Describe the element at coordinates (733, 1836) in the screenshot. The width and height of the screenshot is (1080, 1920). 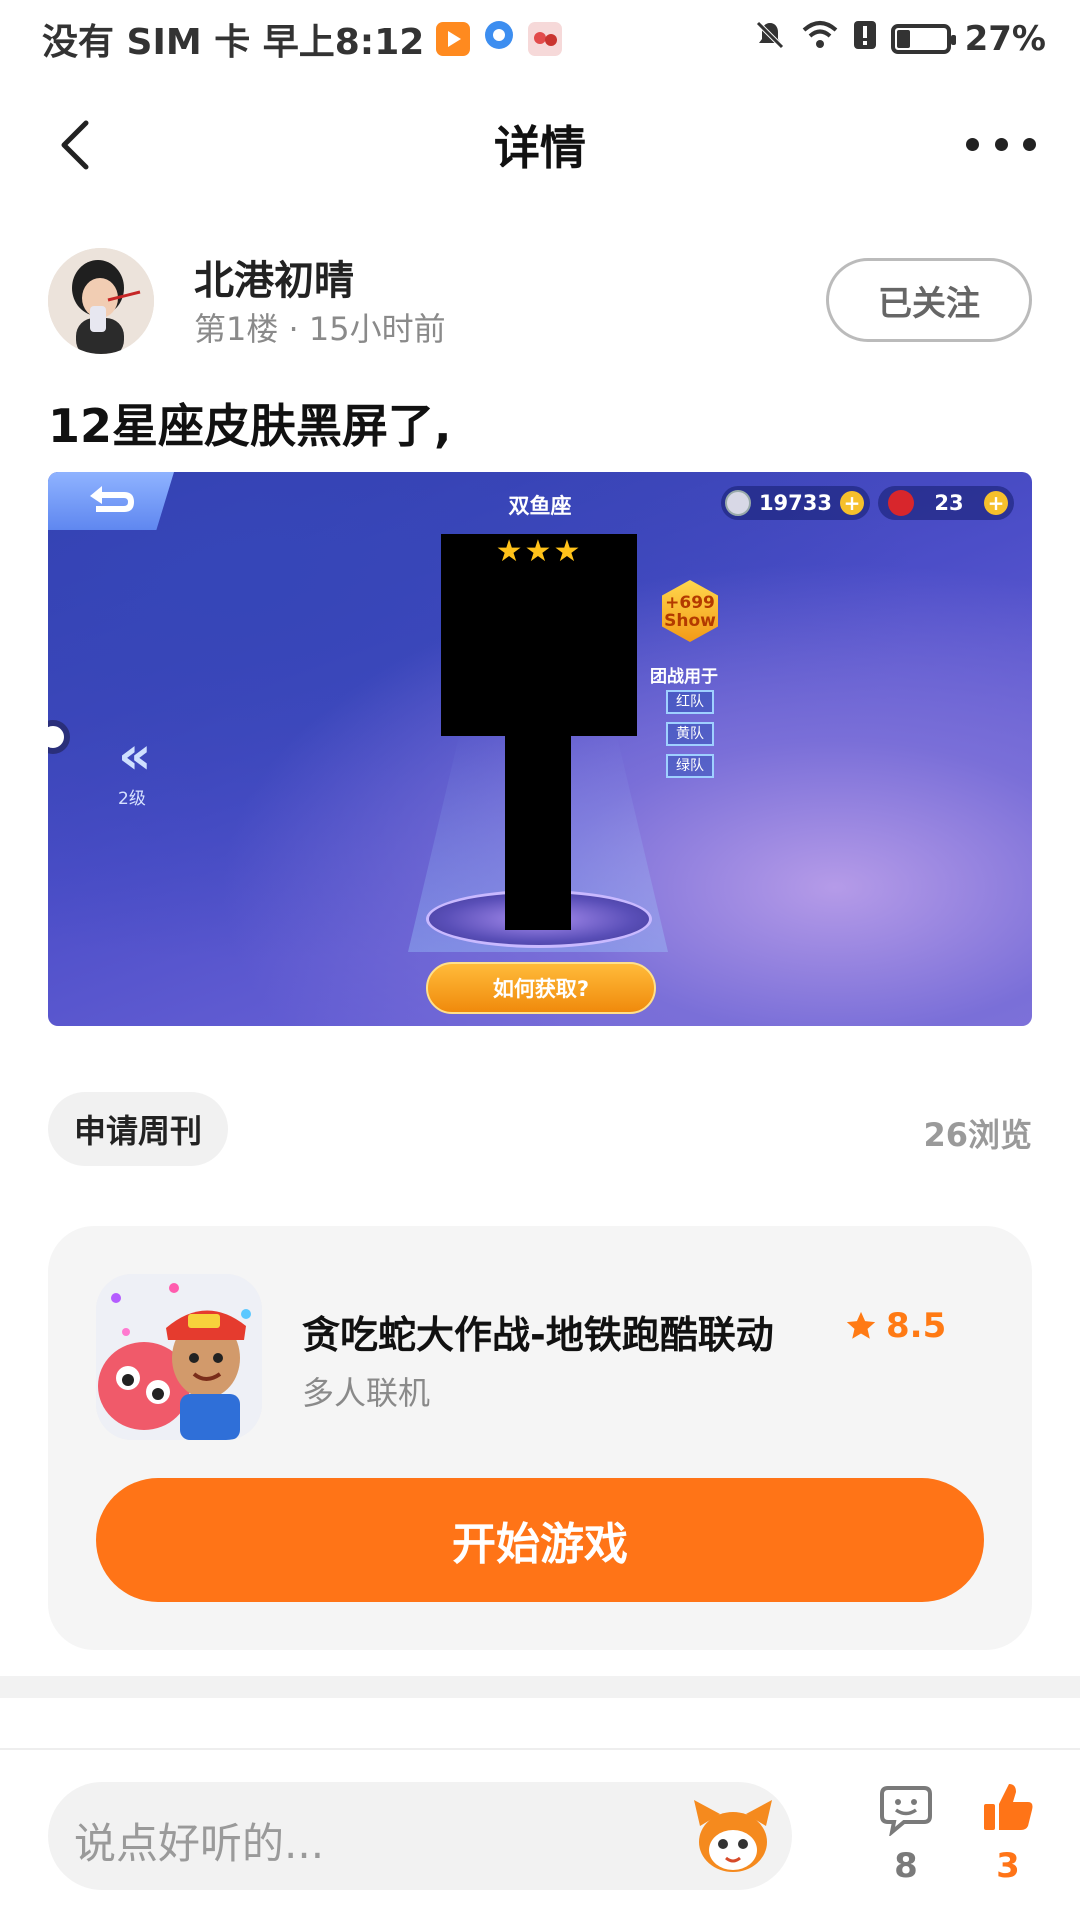
I see `mascot-icon` at that location.